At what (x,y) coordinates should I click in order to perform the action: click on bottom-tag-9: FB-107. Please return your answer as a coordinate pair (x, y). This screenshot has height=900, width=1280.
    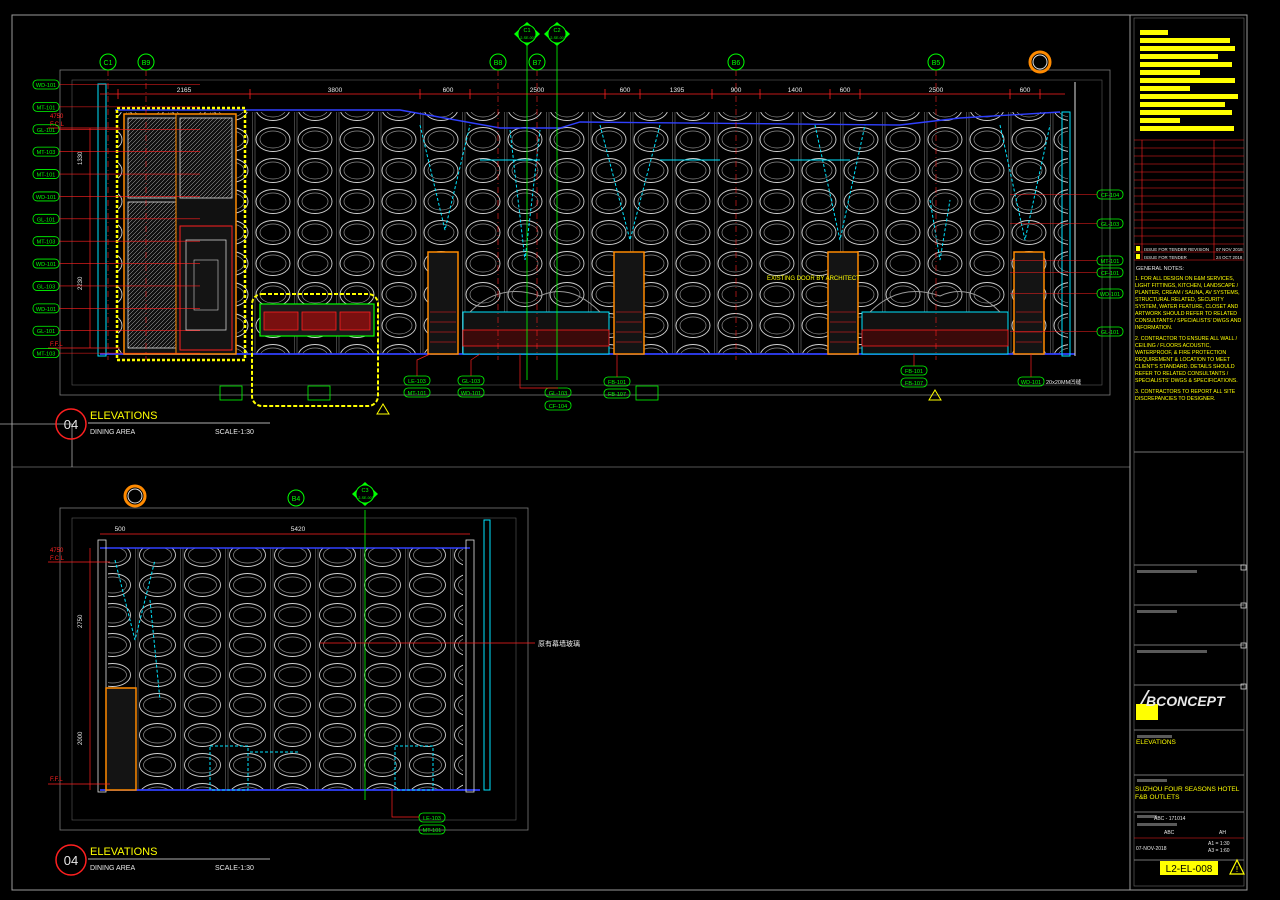
    Looking at the image, I should click on (914, 384).